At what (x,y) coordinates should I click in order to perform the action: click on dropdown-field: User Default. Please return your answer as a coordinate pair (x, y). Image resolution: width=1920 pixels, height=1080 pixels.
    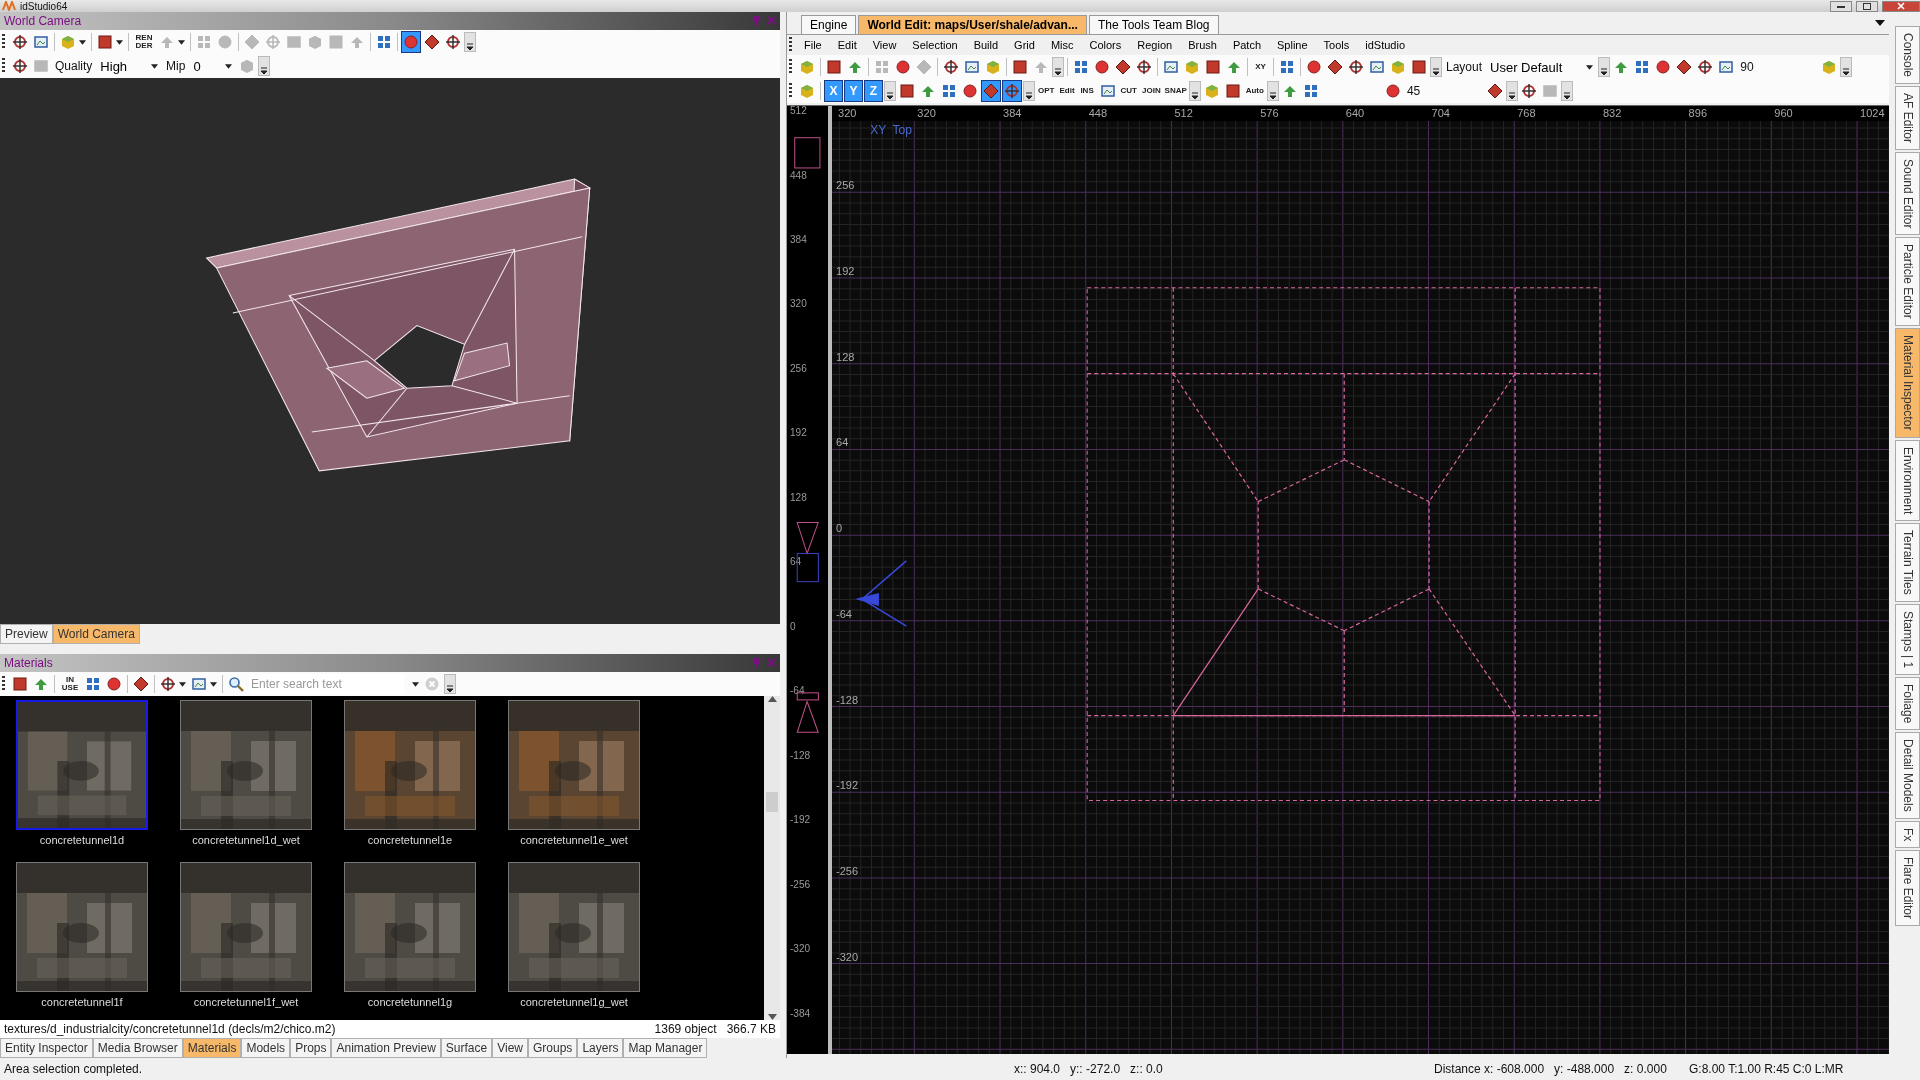
    Looking at the image, I should click on (1542, 67).